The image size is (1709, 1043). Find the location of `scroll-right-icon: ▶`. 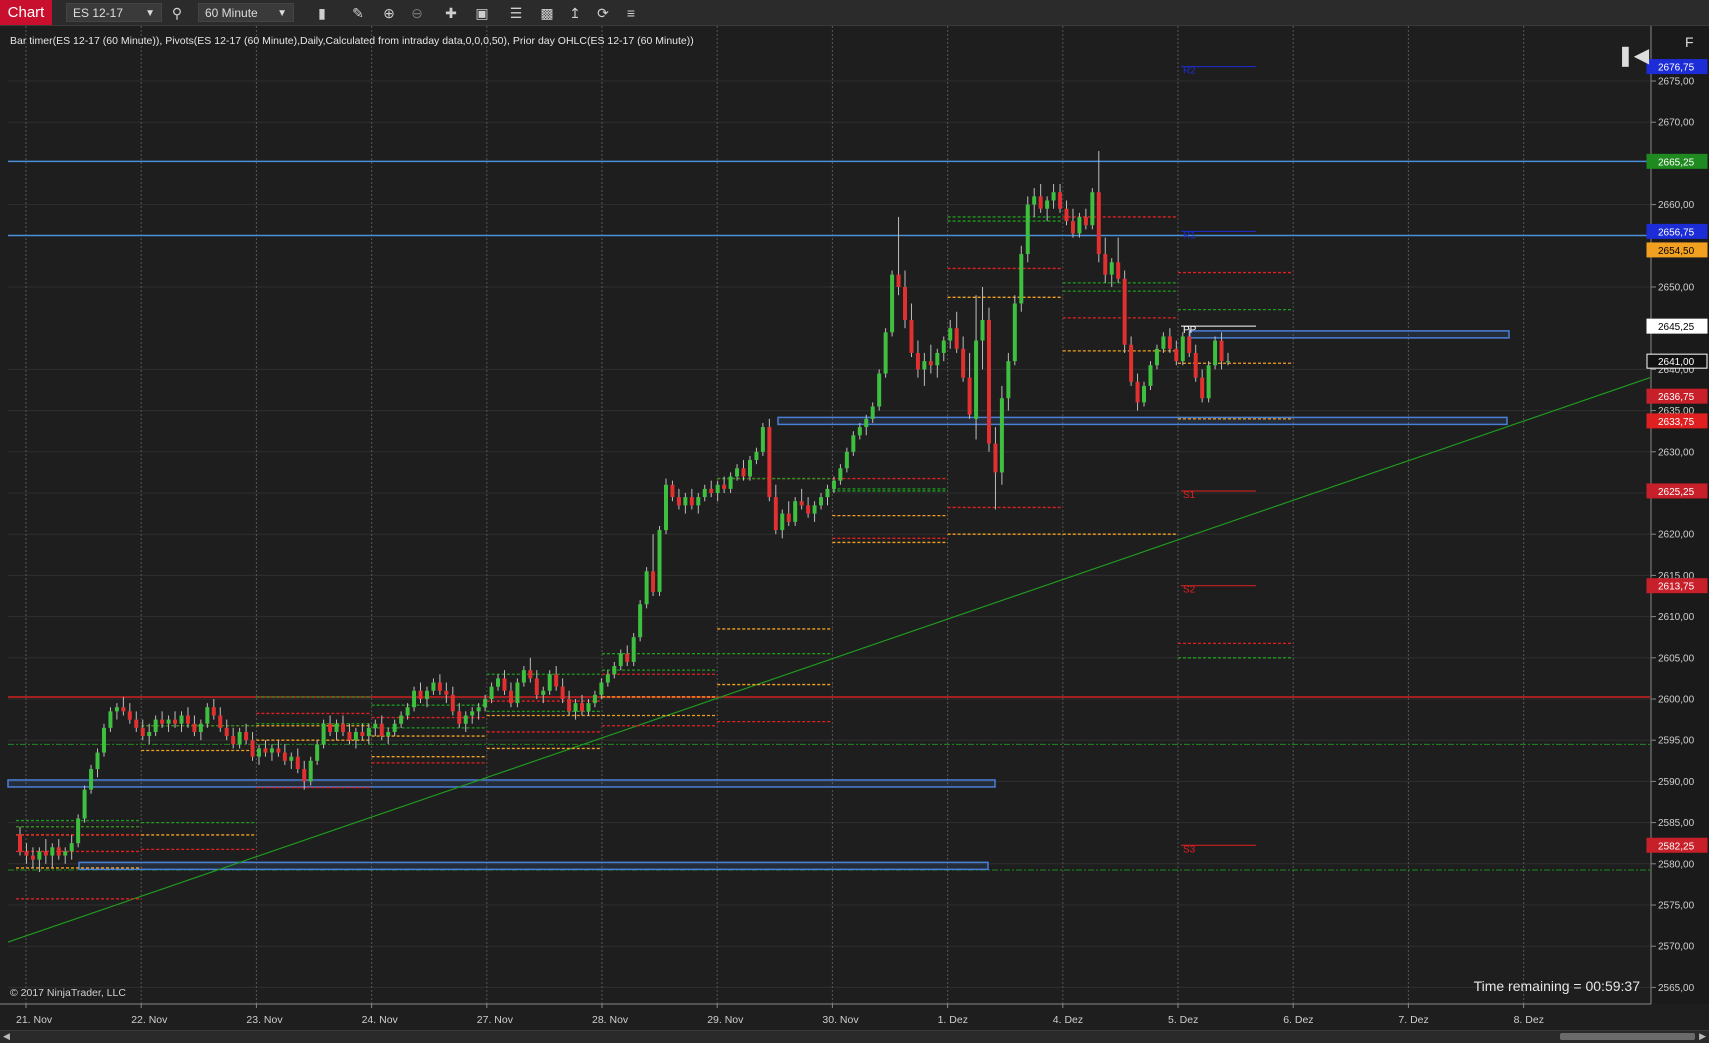

scroll-right-icon: ▶ is located at coordinates (1702, 1036).